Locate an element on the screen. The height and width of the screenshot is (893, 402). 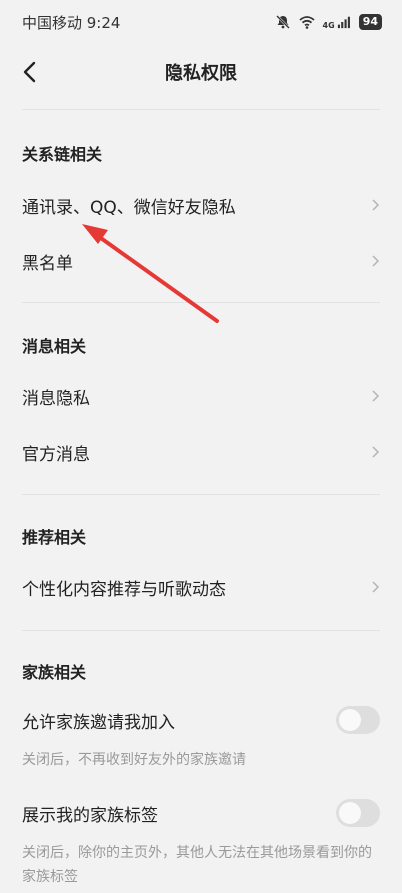
section-header-recommend: 推荐相关 is located at coordinates (54, 537).